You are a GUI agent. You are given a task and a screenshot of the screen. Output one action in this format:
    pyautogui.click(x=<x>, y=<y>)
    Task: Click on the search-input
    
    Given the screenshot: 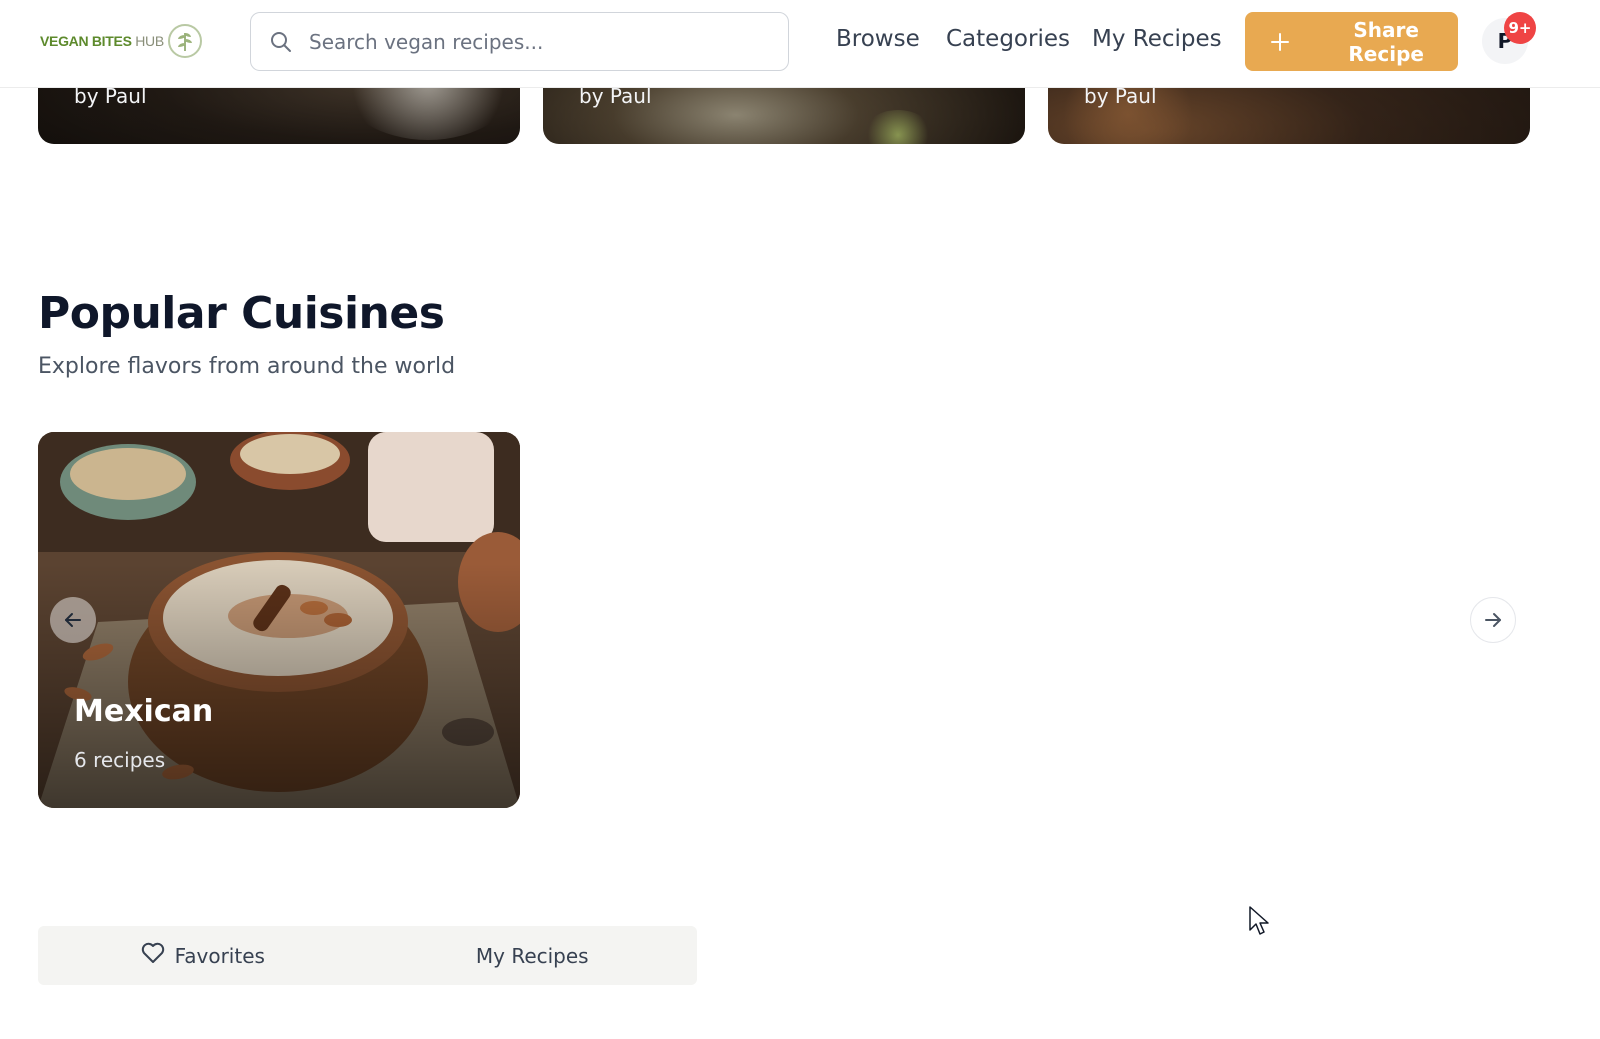 What is the action you would take?
    pyautogui.click(x=519, y=41)
    